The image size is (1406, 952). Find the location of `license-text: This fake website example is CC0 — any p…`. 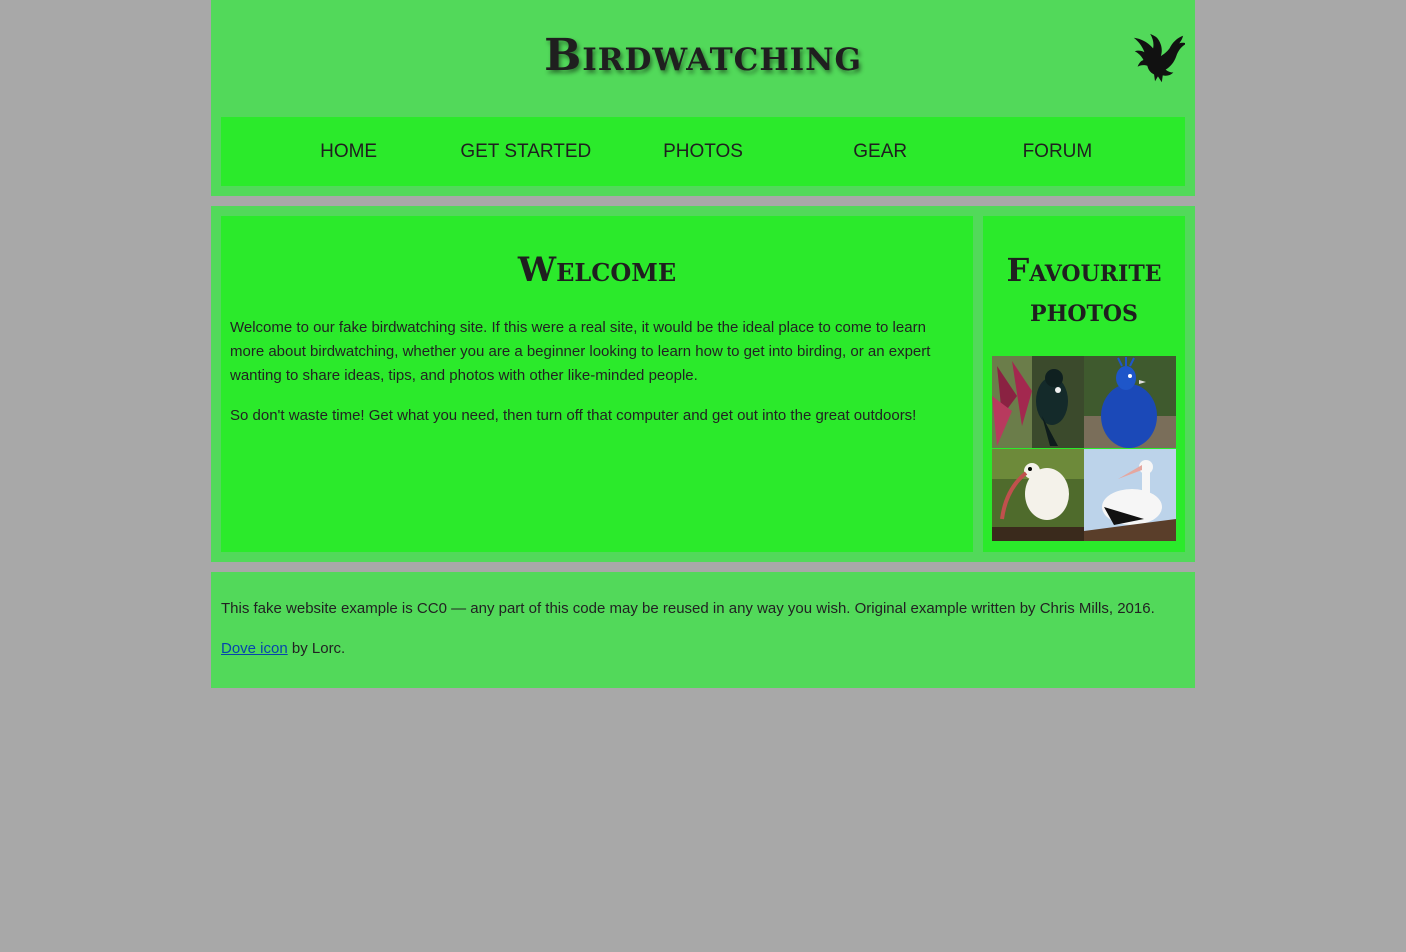

license-text: This fake website example is CC0 — any p… is located at coordinates (688, 608).